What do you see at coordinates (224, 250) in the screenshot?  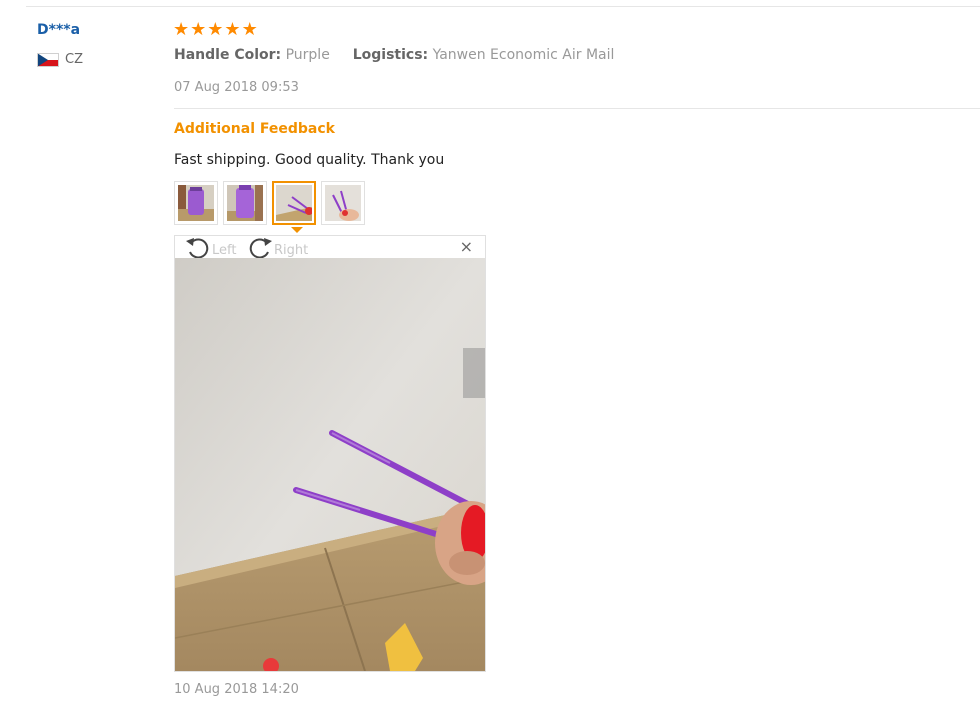 I see `rotate-left-label: Left` at bounding box center [224, 250].